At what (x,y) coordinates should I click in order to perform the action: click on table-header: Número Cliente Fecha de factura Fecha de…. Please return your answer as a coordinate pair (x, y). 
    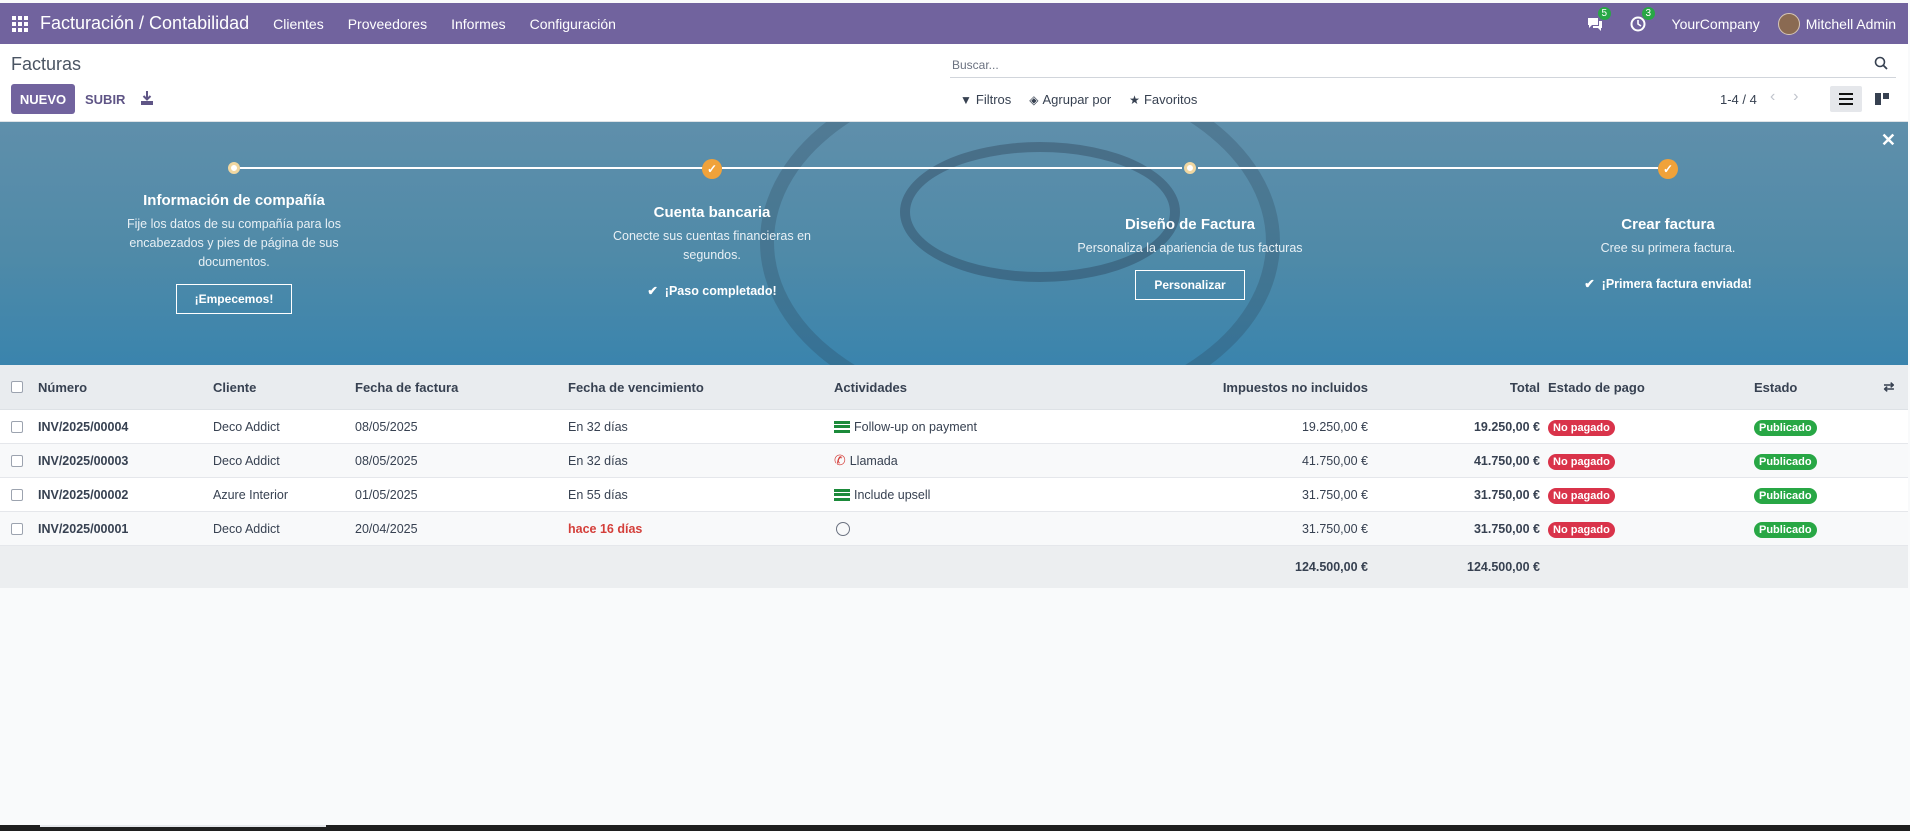
    Looking at the image, I should click on (954, 387).